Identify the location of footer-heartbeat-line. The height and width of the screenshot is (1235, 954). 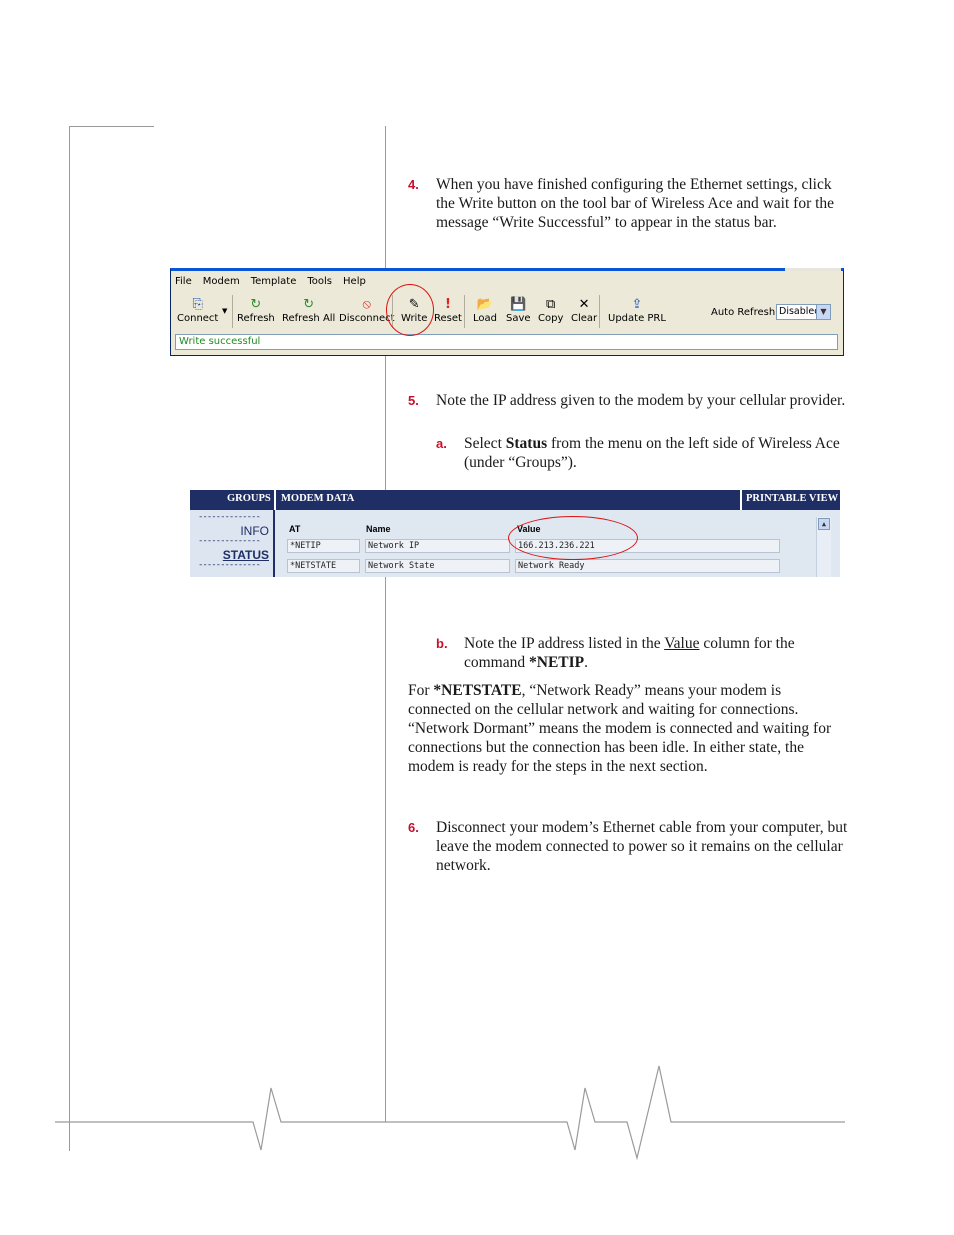
(450, 1113).